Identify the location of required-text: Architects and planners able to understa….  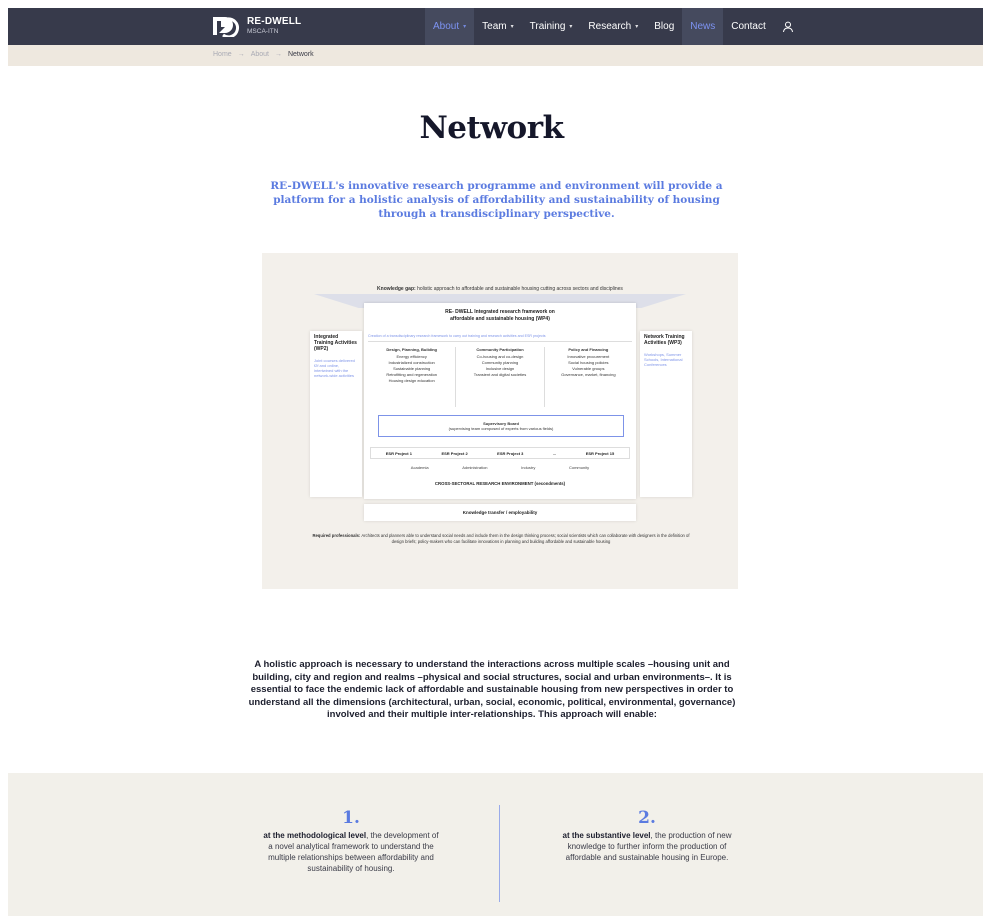
(525, 538).